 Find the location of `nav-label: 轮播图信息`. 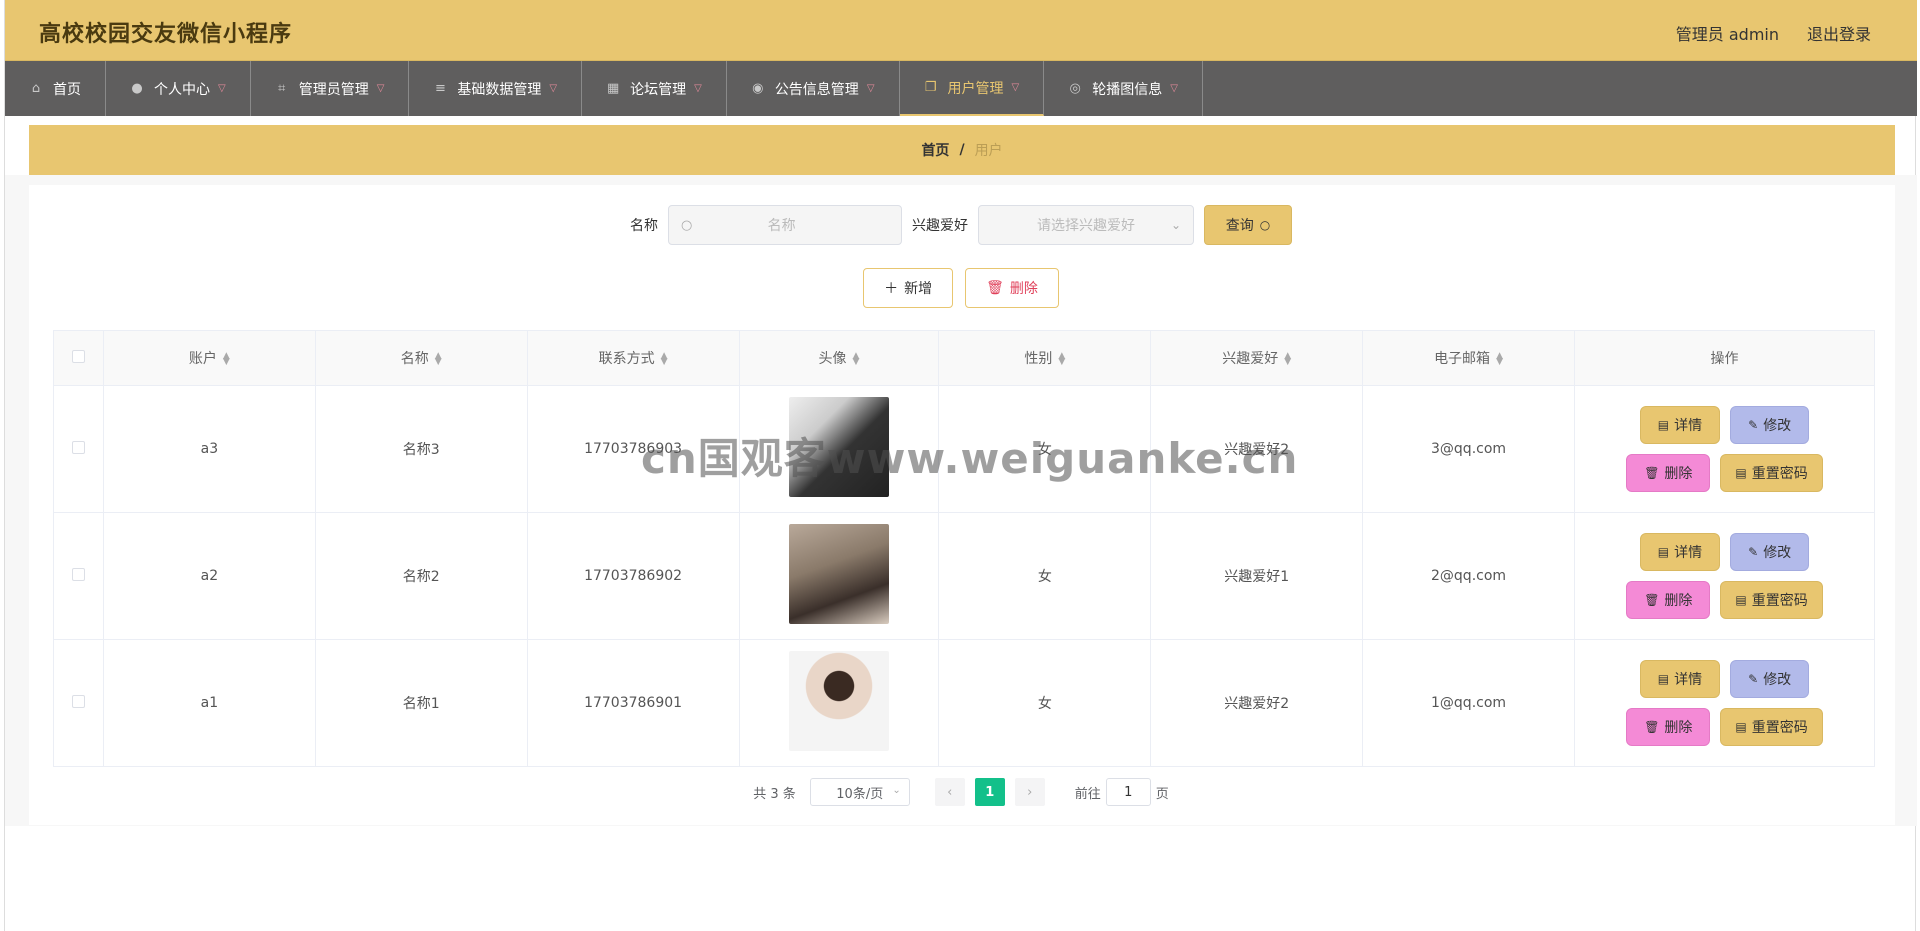

nav-label: 轮播图信息 is located at coordinates (1127, 89).